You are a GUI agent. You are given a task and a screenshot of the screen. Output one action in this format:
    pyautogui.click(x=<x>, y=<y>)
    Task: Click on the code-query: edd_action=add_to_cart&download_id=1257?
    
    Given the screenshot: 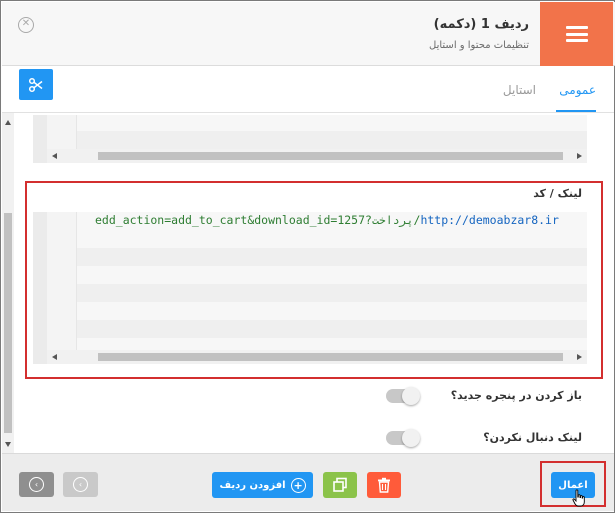 What is the action you would take?
    pyautogui.click(x=233, y=220)
    